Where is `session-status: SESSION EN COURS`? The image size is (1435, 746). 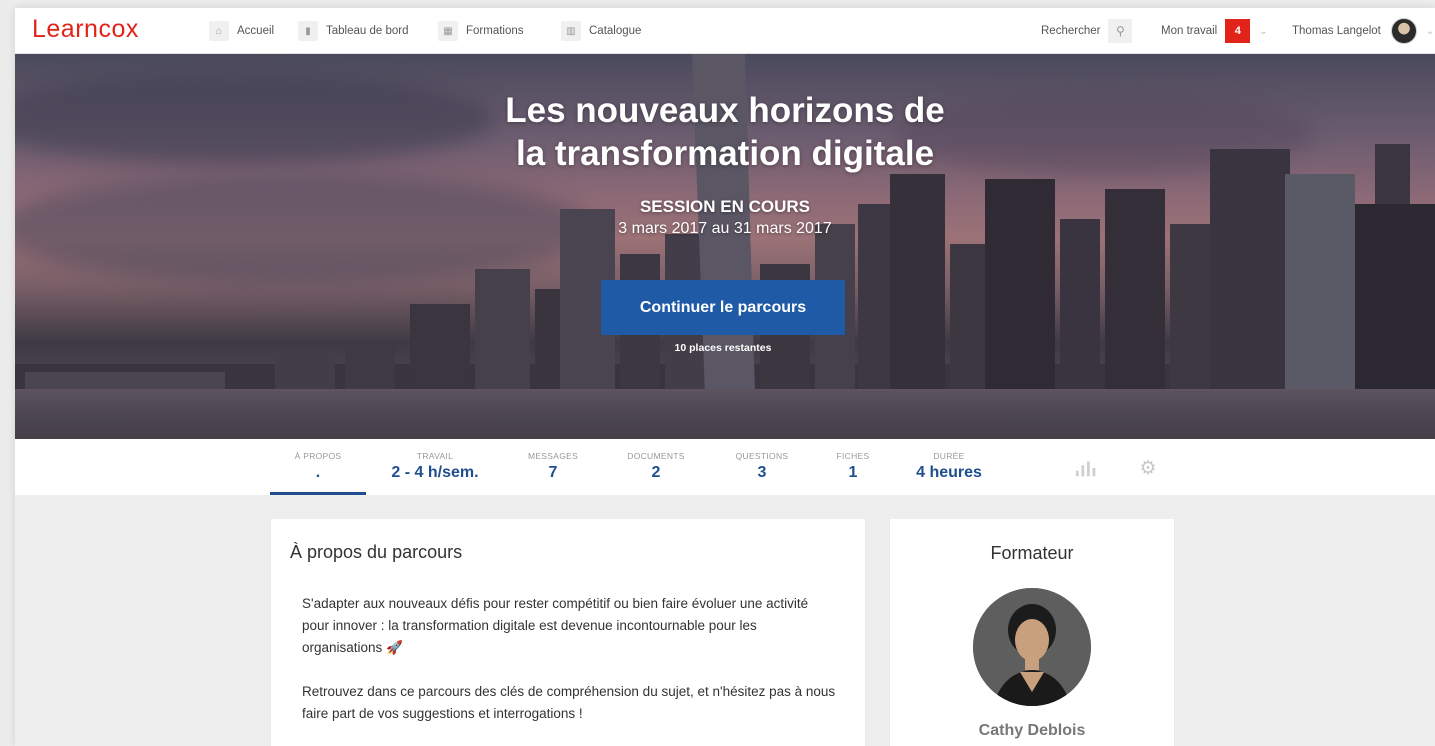
session-status: SESSION EN COURS is located at coordinates (725, 206).